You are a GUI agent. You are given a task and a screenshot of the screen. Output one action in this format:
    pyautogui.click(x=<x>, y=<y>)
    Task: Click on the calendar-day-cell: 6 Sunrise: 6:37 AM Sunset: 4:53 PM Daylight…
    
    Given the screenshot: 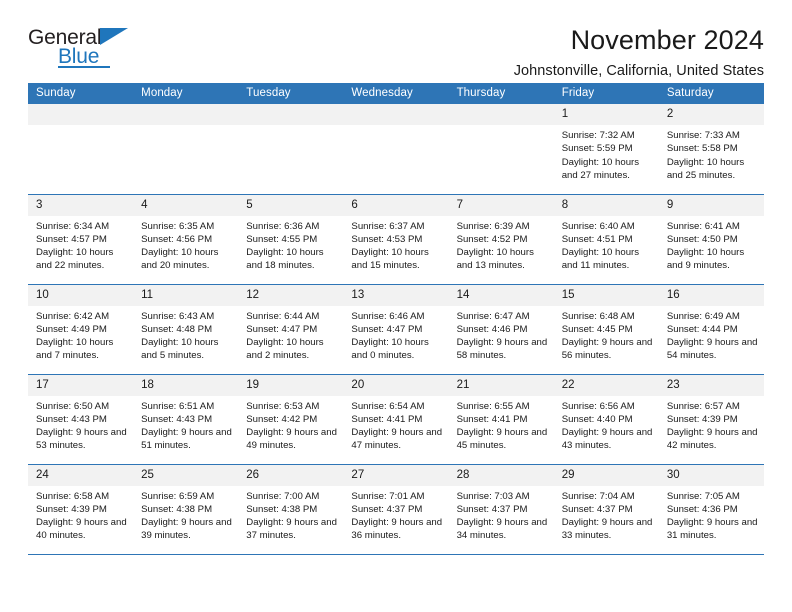 What is the action you would take?
    pyautogui.click(x=396, y=239)
    